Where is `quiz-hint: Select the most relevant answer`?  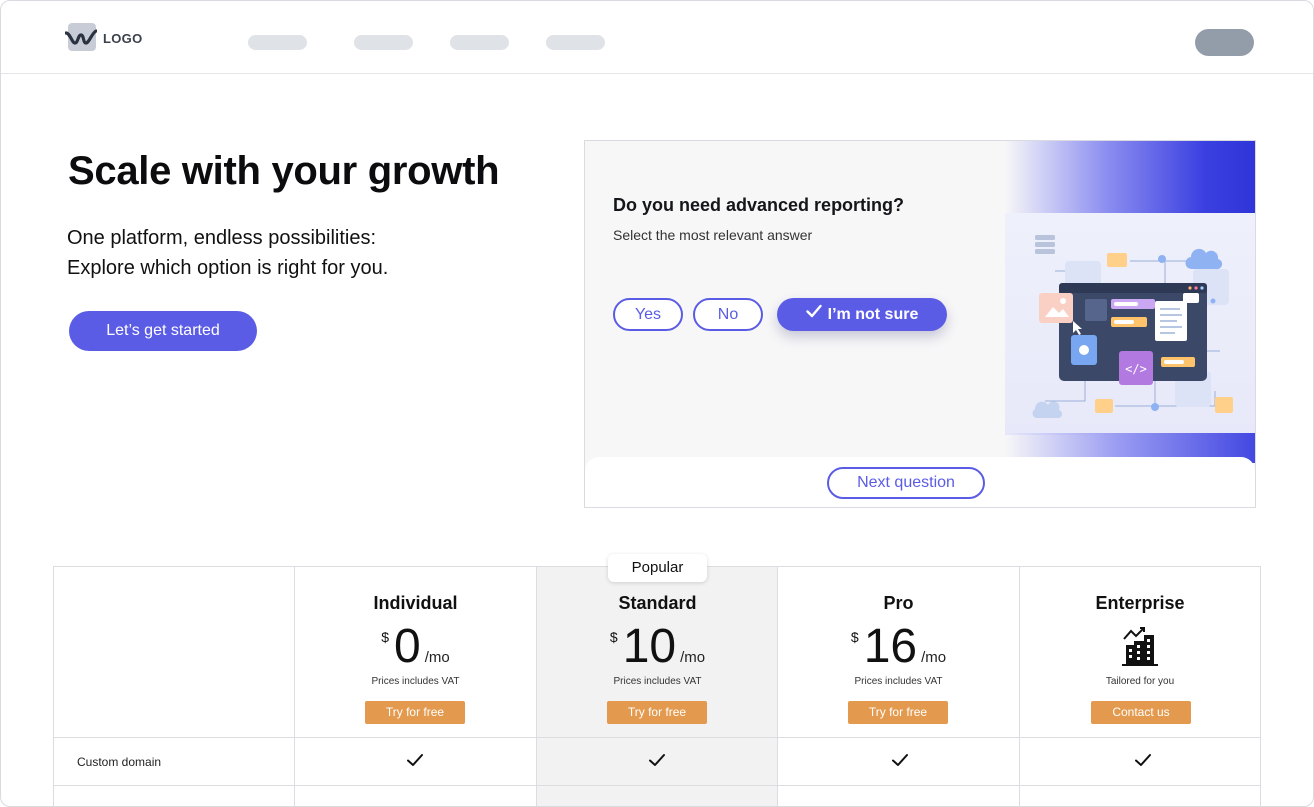
quiz-hint: Select the most relevant answer is located at coordinates (713, 235).